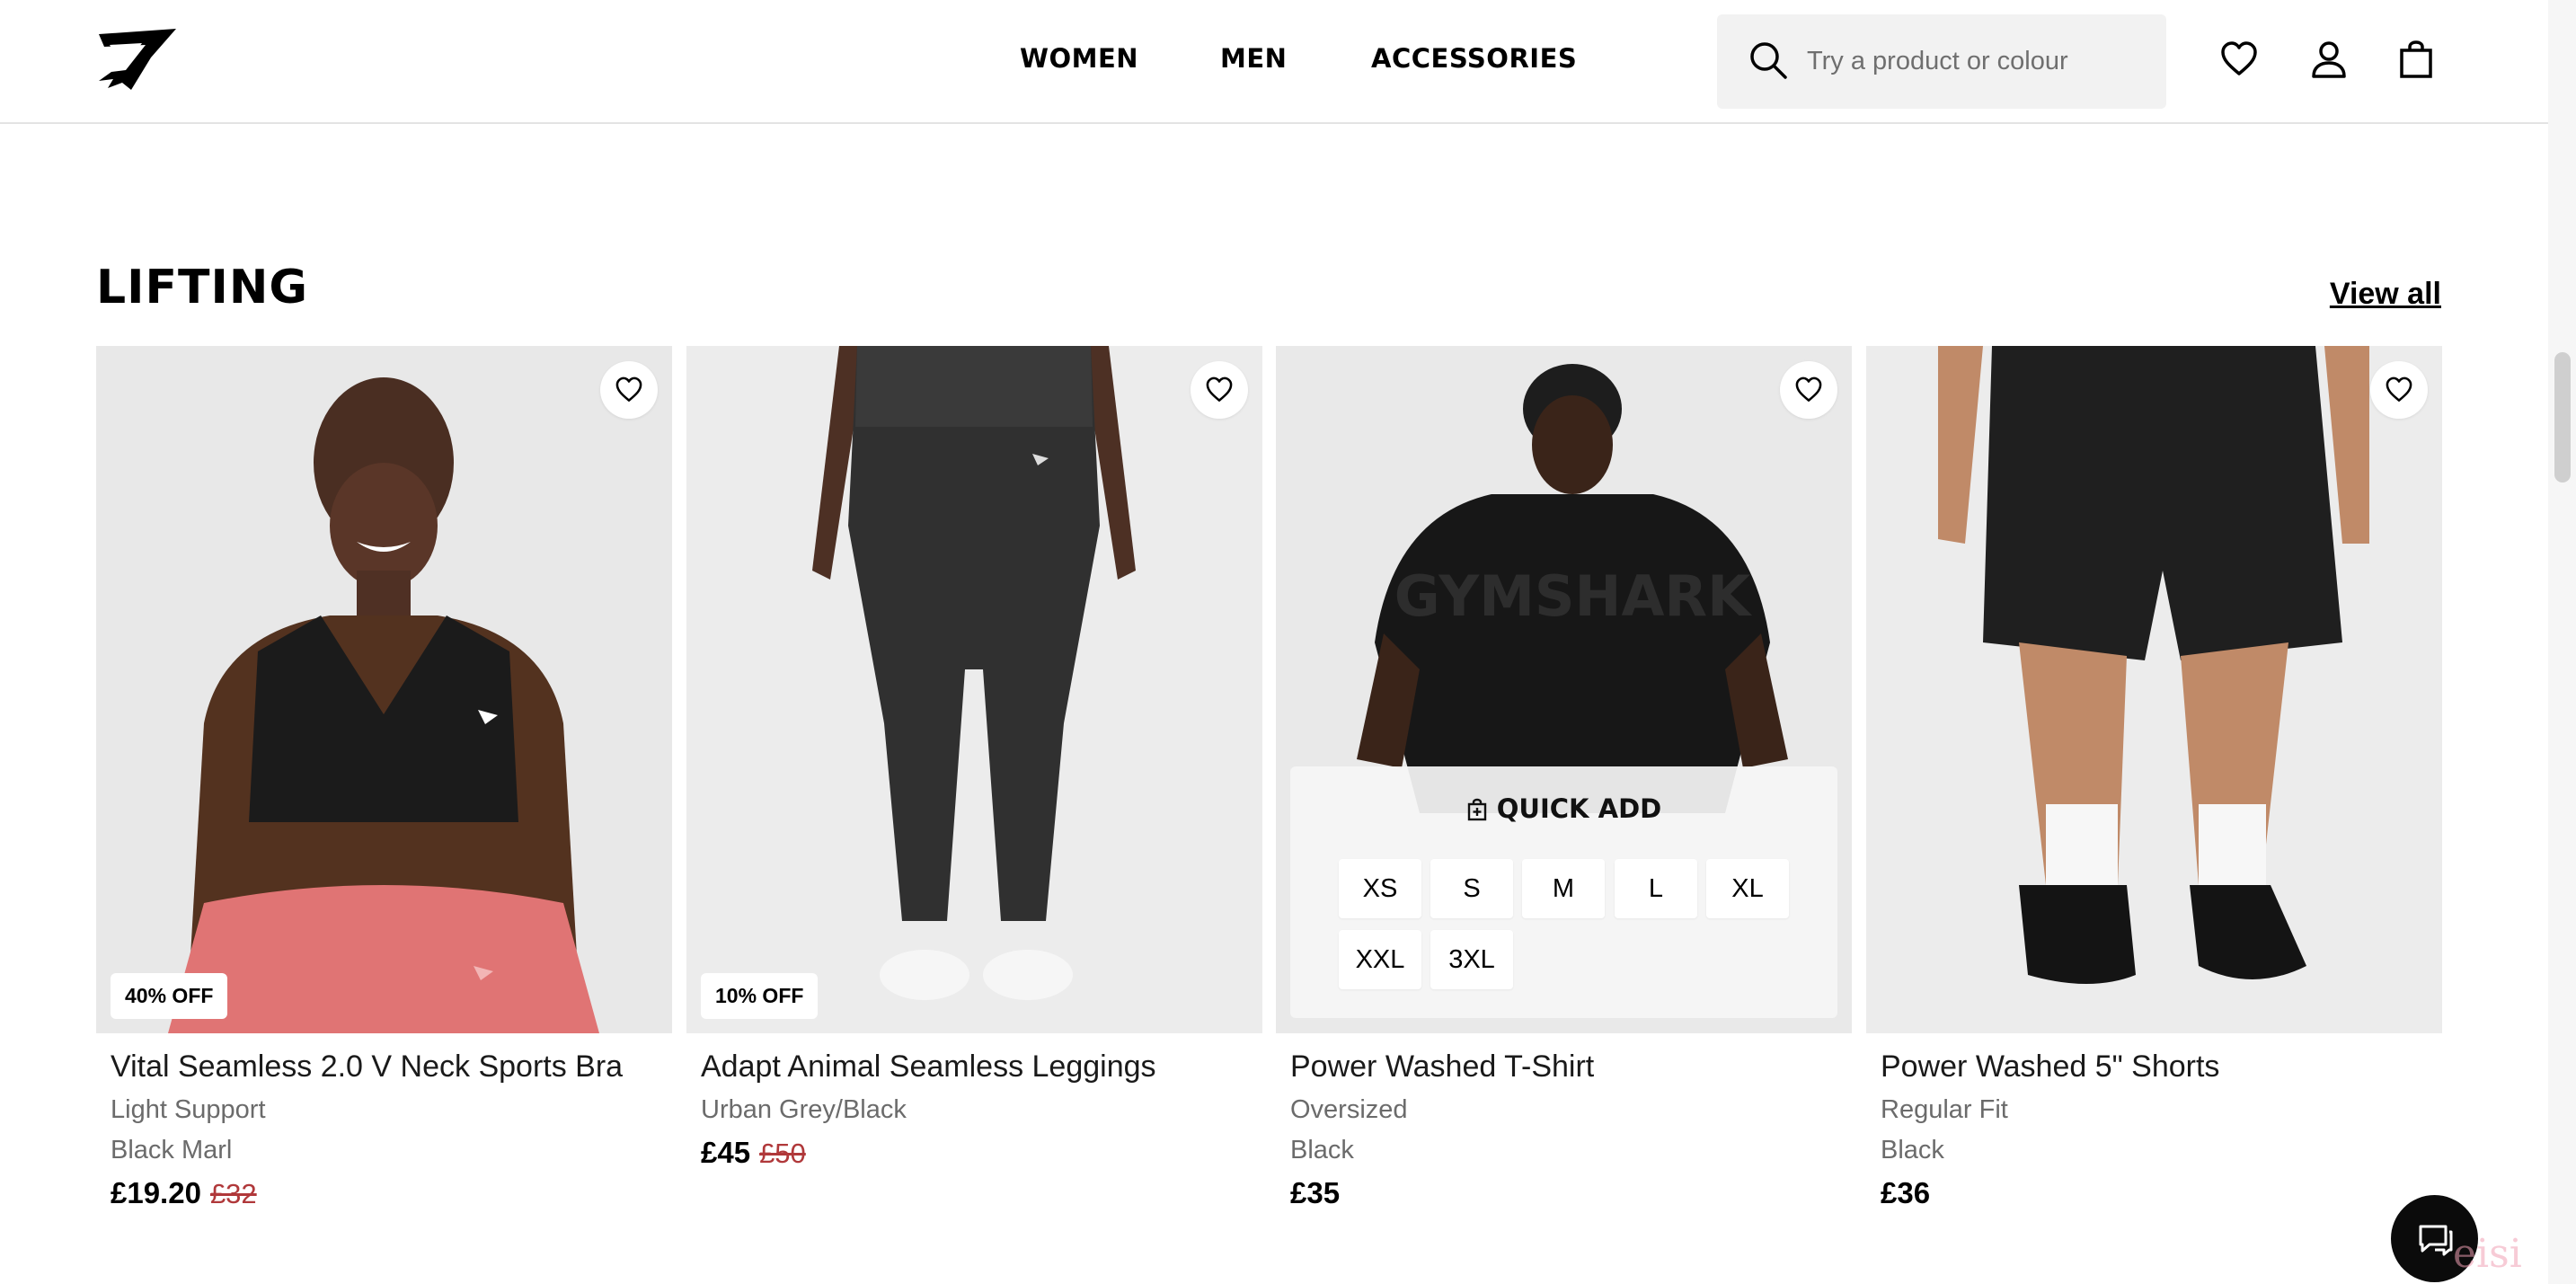 This screenshot has height=1284, width=2576. Describe the element at coordinates (2329, 60) in the screenshot. I see `account-icon` at that location.